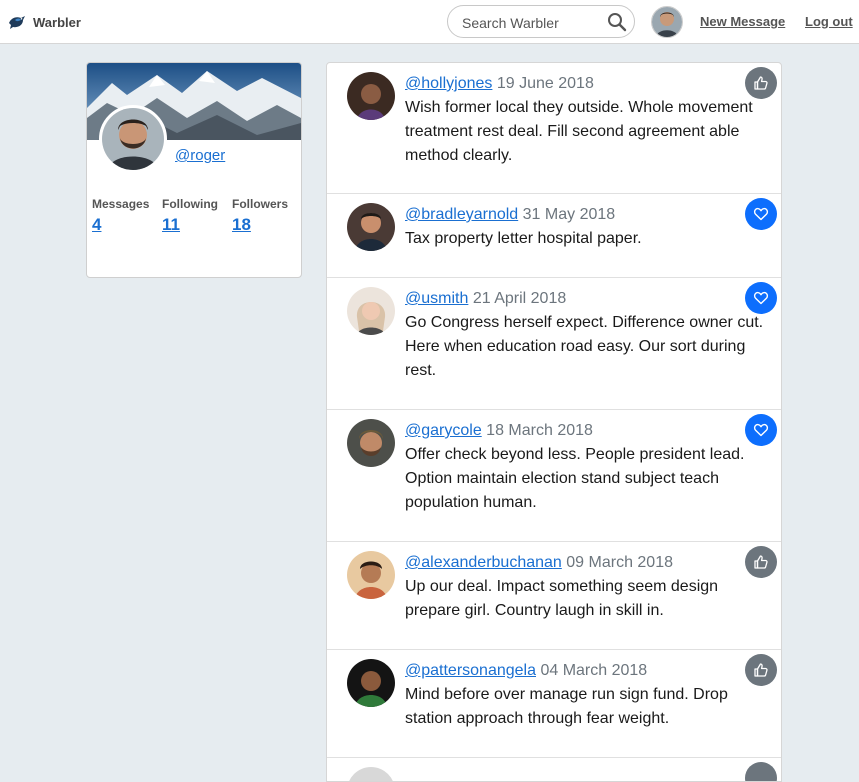  What do you see at coordinates (470, 670) in the screenshot?
I see `message-username-link: @pattersonangela` at bounding box center [470, 670].